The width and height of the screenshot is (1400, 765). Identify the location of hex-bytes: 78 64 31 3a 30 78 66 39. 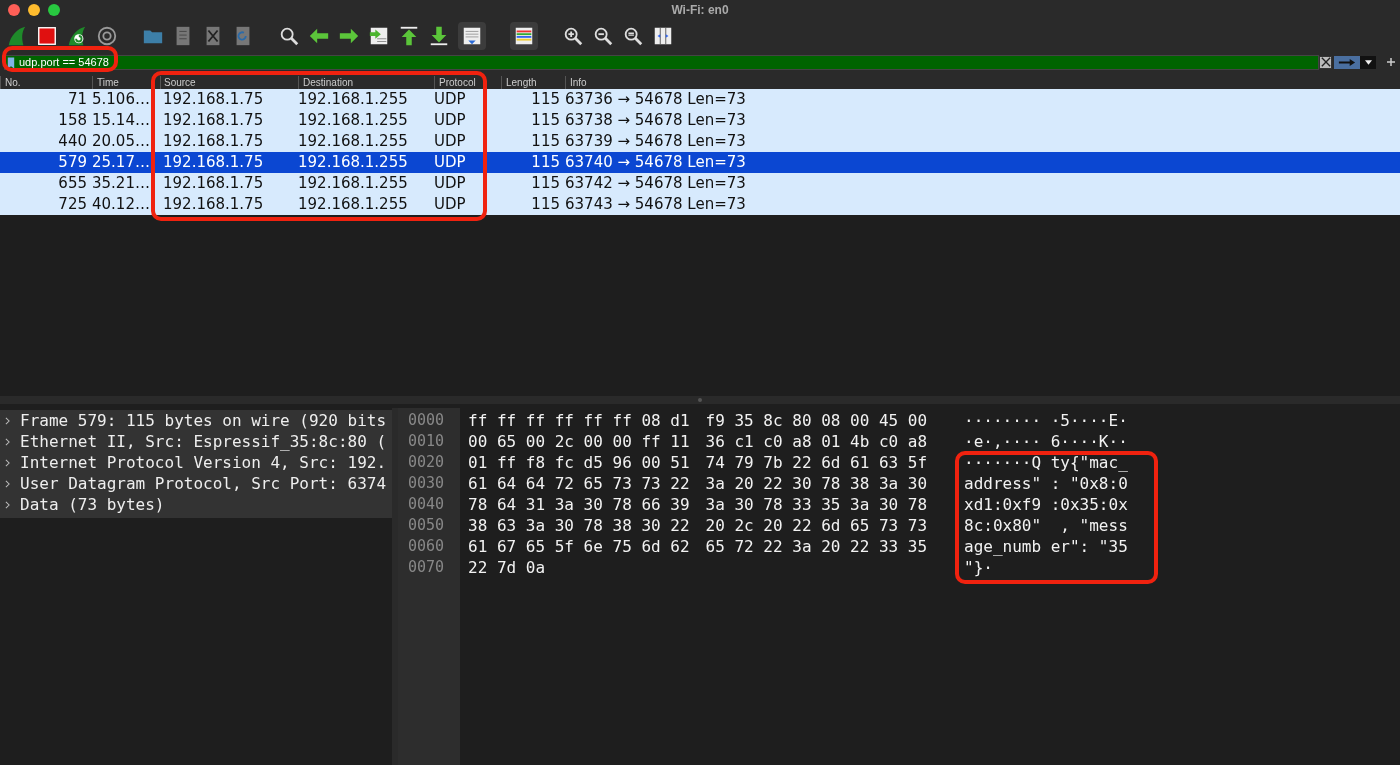
(579, 504).